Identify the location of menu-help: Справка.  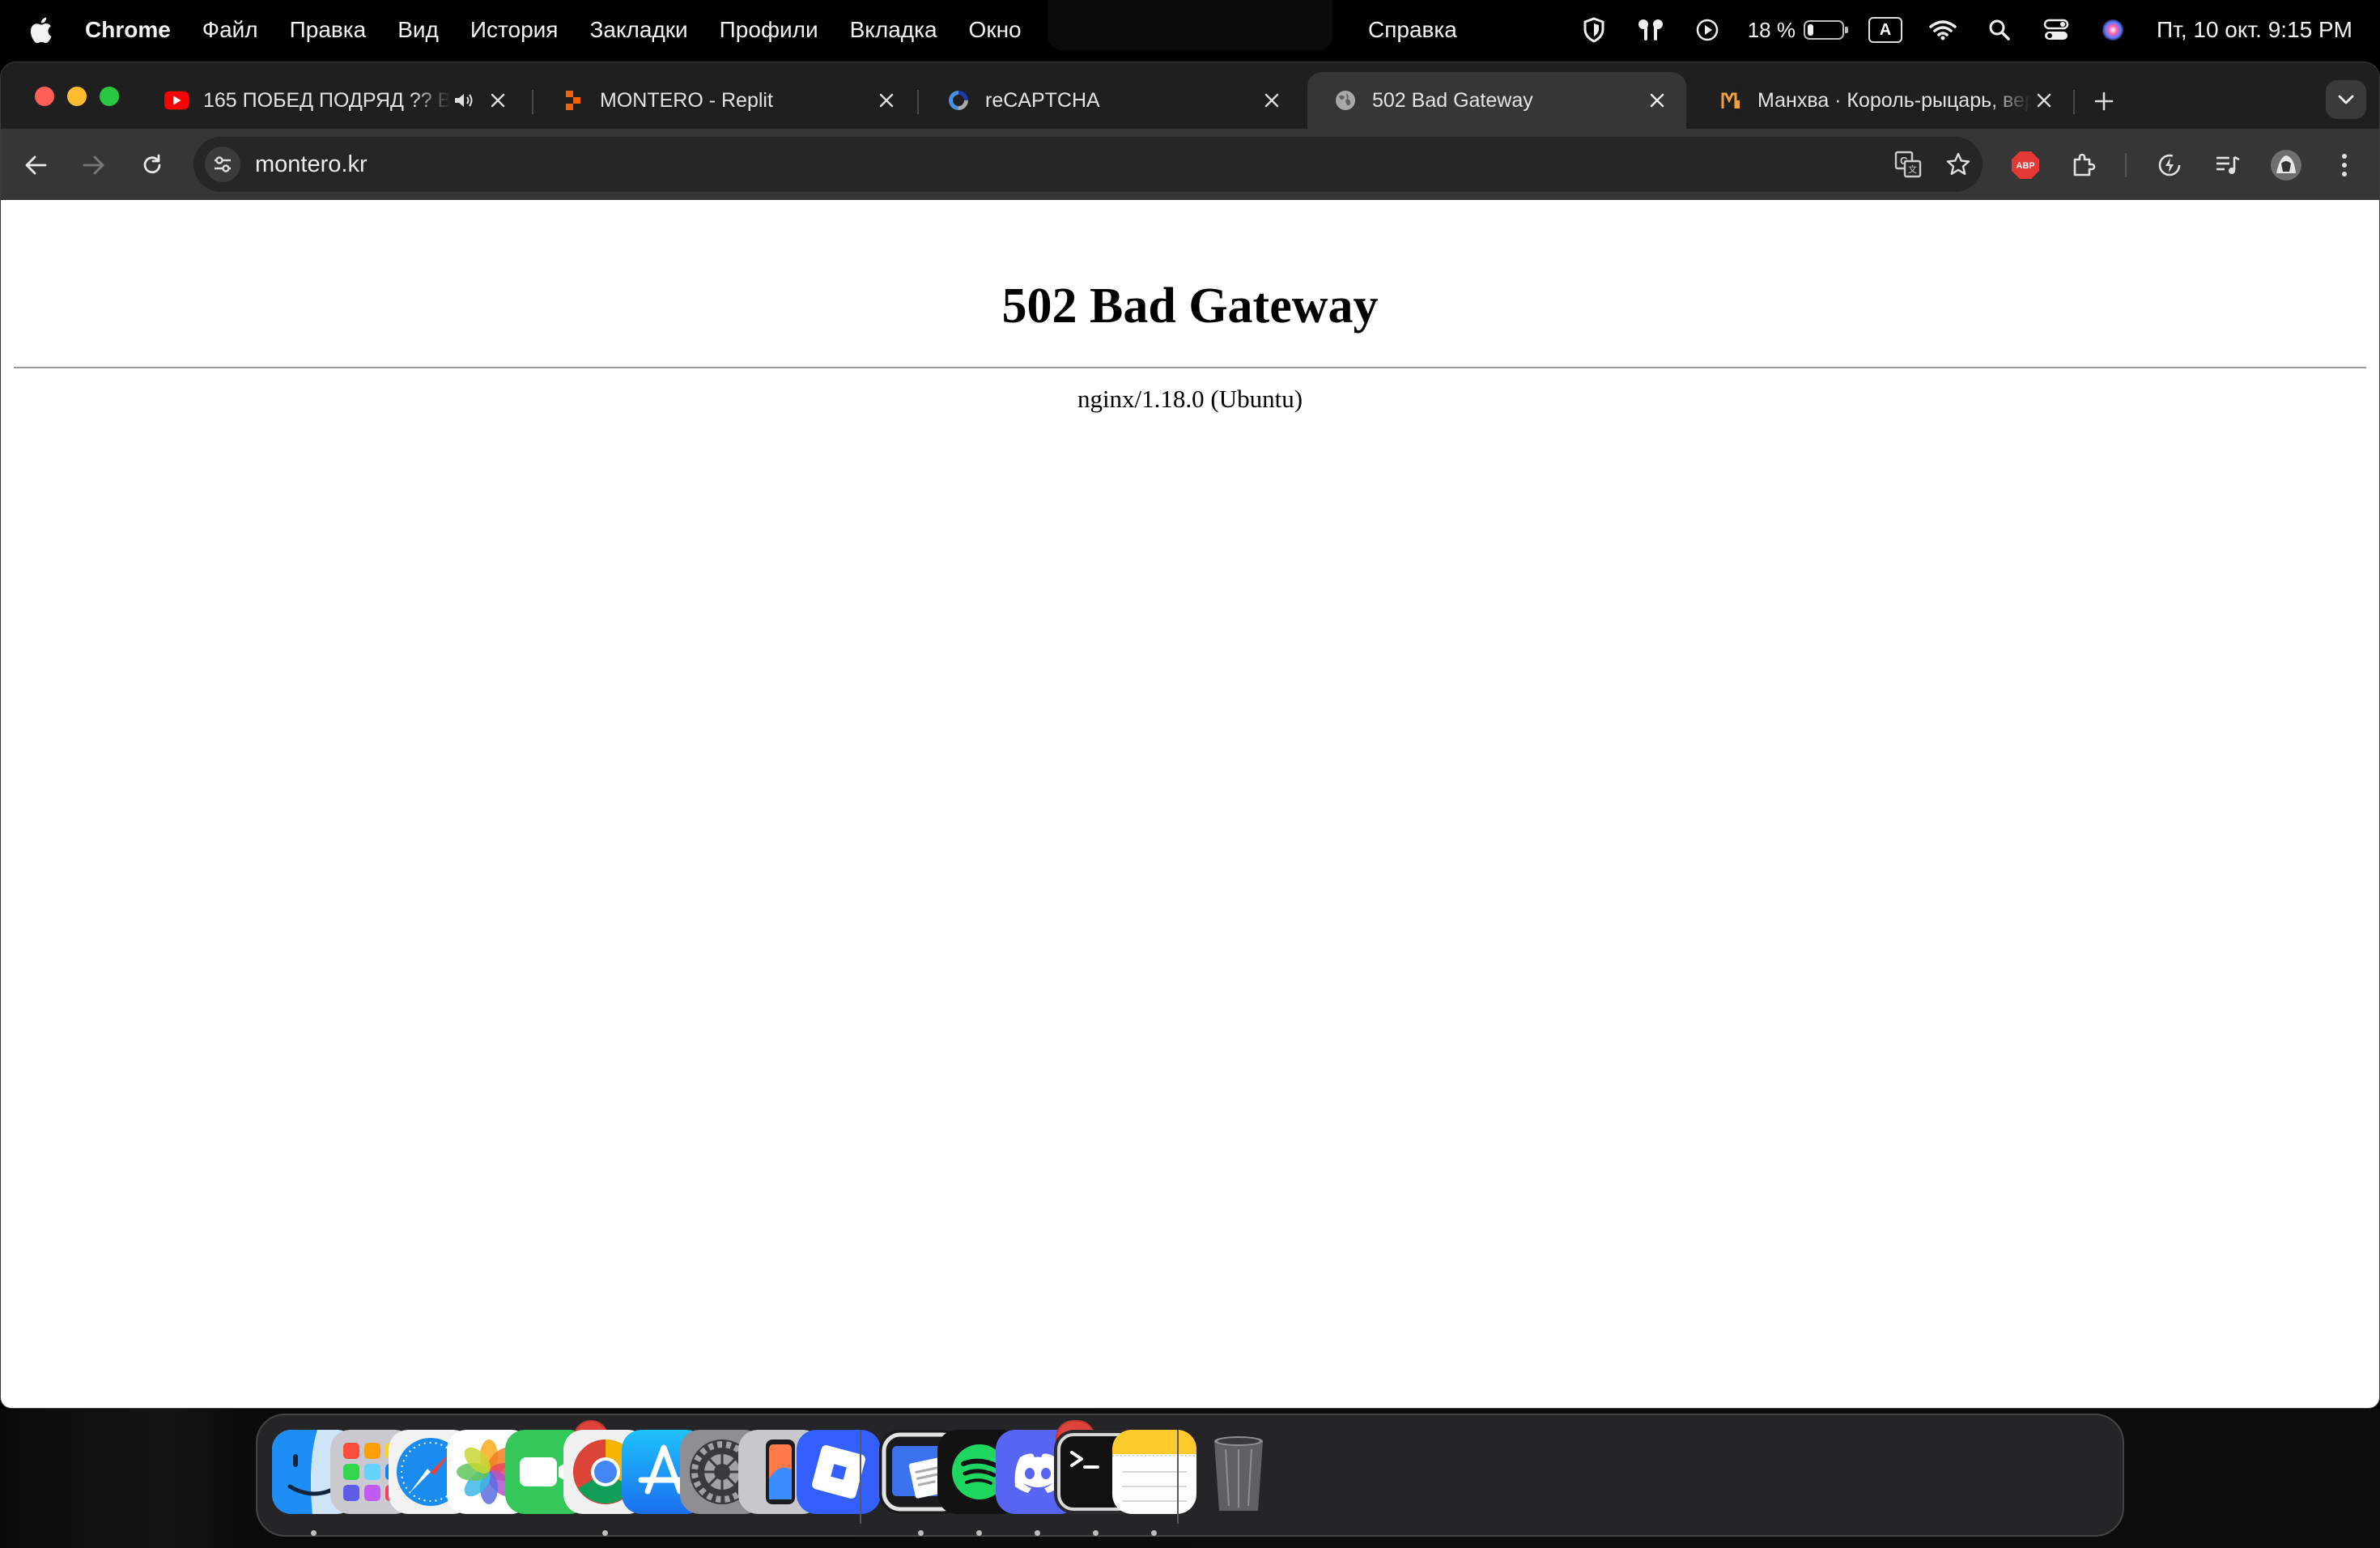
(1413, 30).